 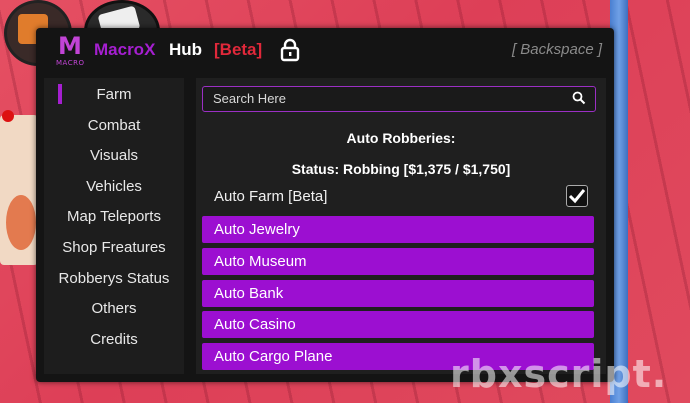 What do you see at coordinates (260, 261) in the screenshot?
I see `button-label: Auto Museum` at bounding box center [260, 261].